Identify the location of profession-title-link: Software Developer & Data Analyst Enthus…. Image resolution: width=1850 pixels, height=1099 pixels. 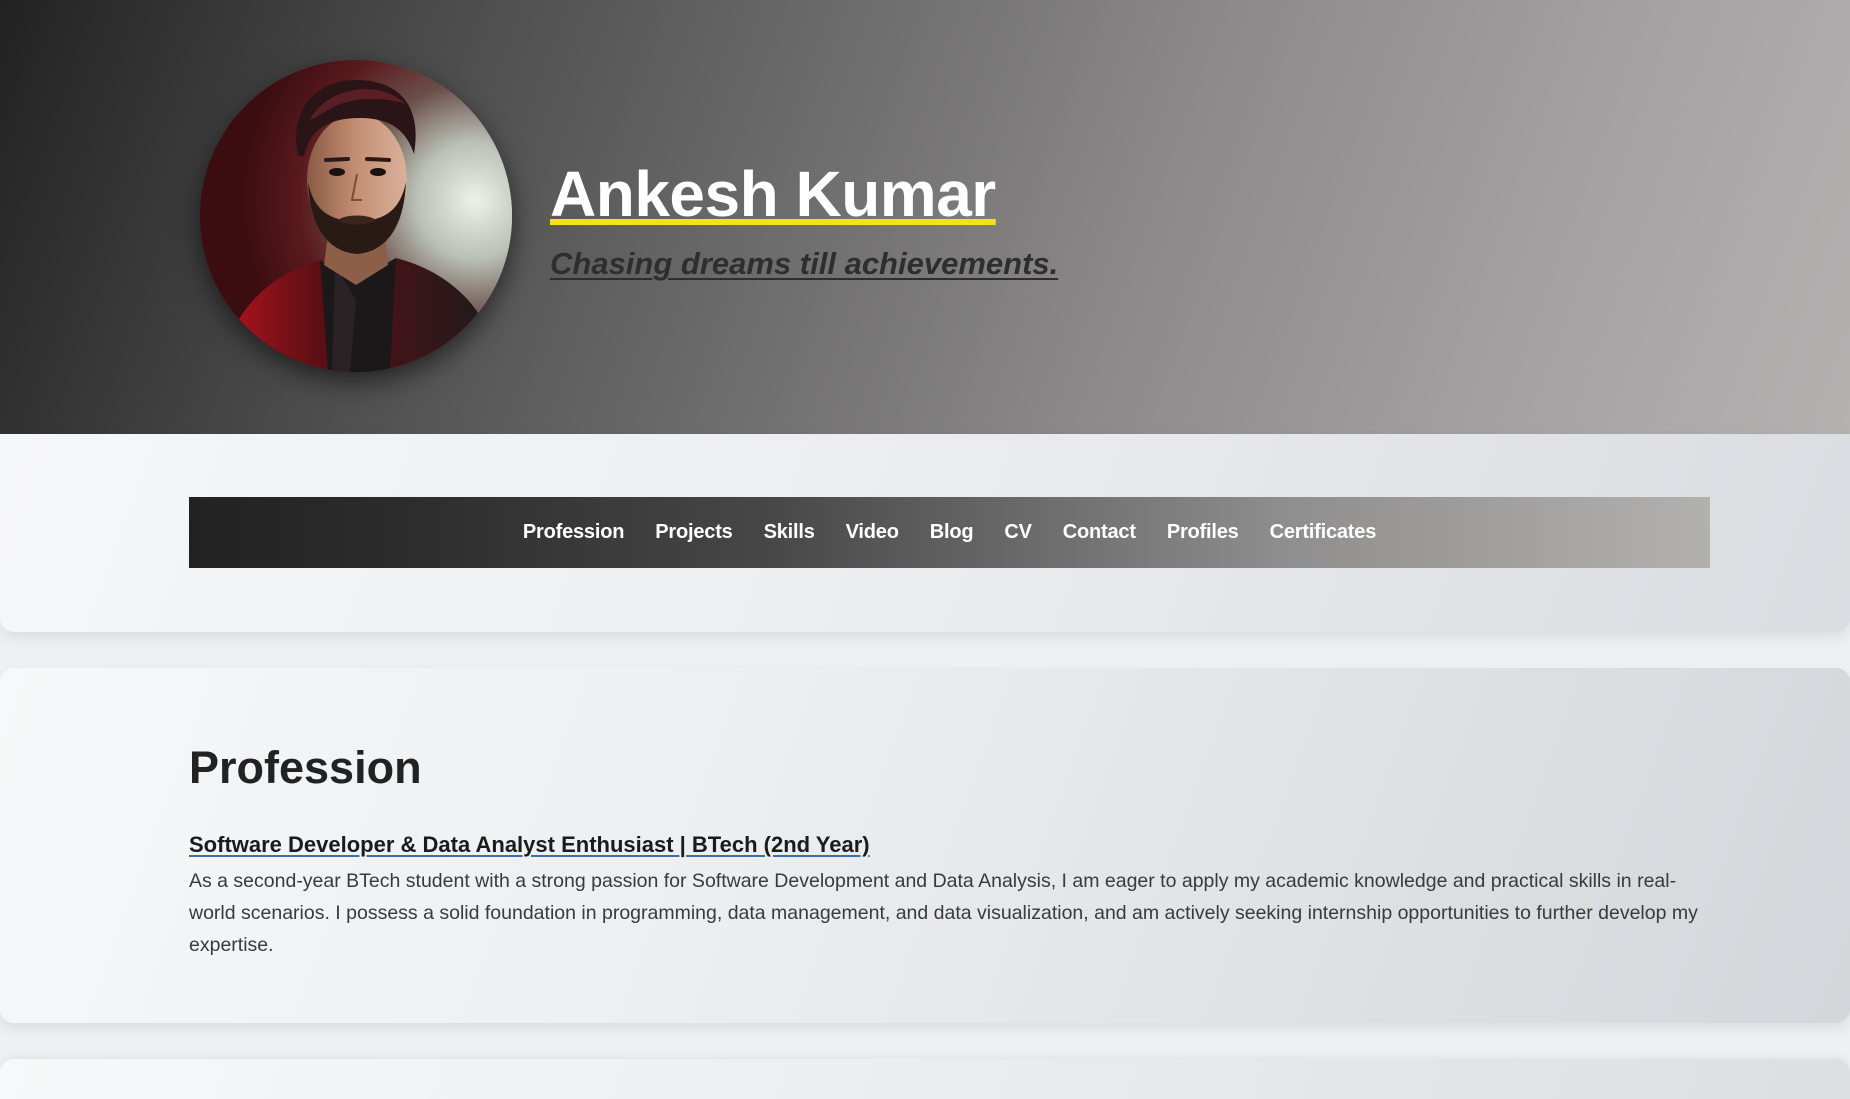
(529, 845).